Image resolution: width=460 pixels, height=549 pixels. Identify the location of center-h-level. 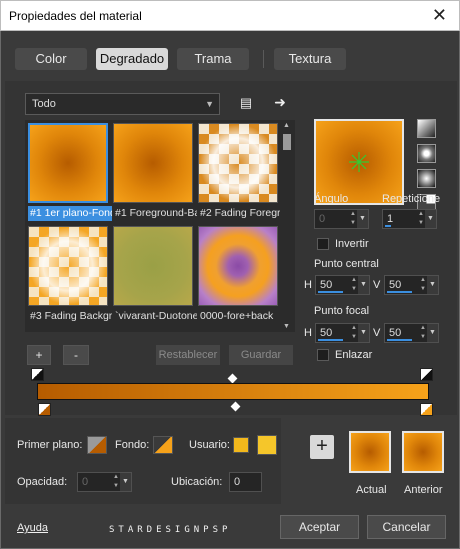
(330, 292).